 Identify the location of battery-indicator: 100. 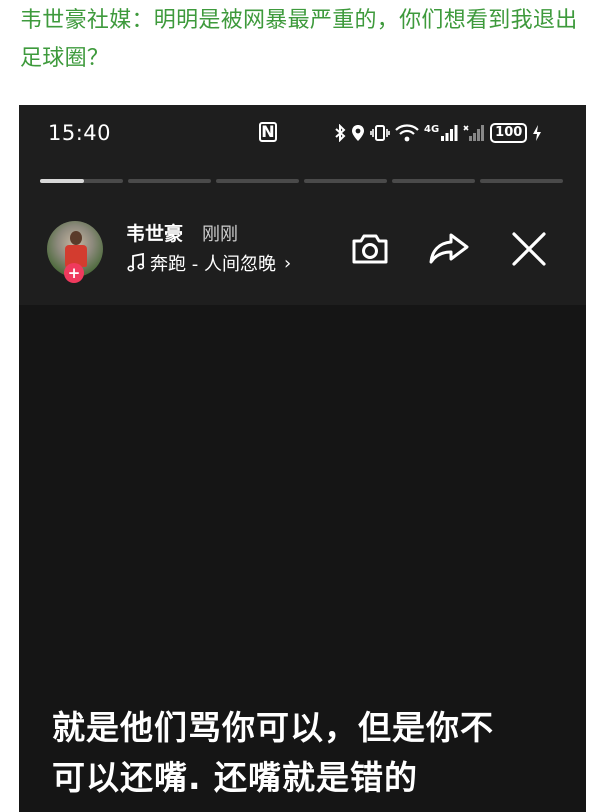
(509, 133).